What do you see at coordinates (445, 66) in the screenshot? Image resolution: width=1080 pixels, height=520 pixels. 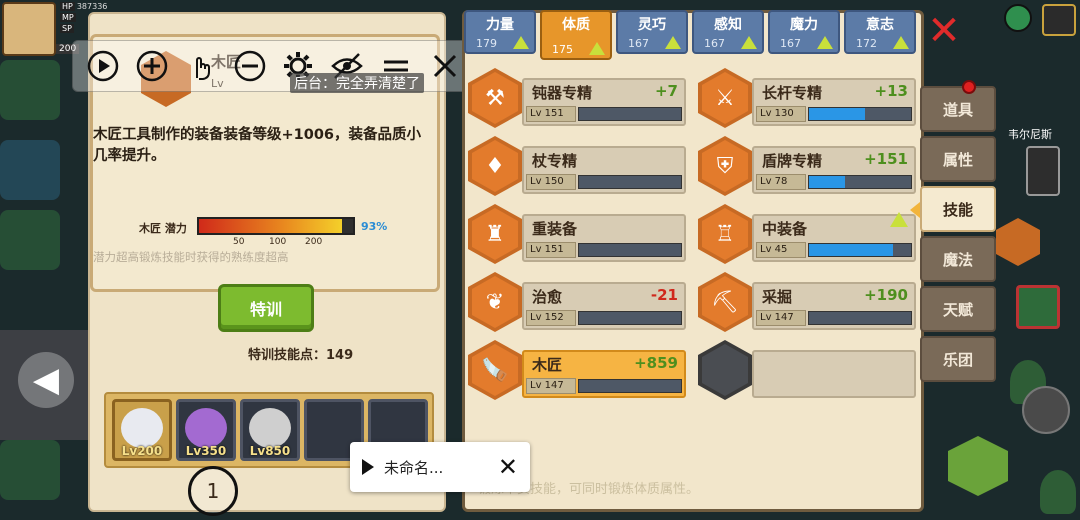 I see `close-icon` at bounding box center [445, 66].